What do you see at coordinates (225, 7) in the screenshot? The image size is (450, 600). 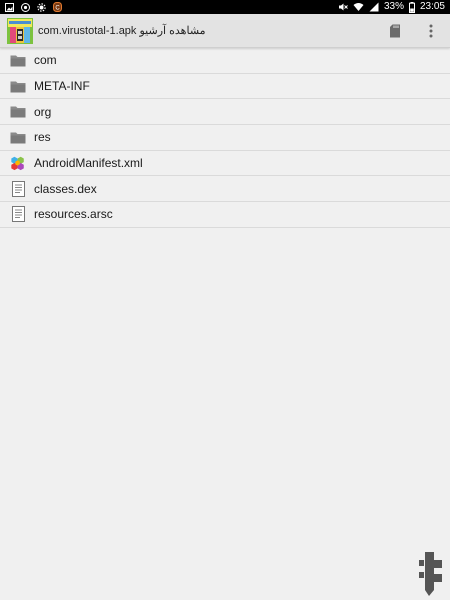 I see `status-bar: C 33% 23:05` at bounding box center [225, 7].